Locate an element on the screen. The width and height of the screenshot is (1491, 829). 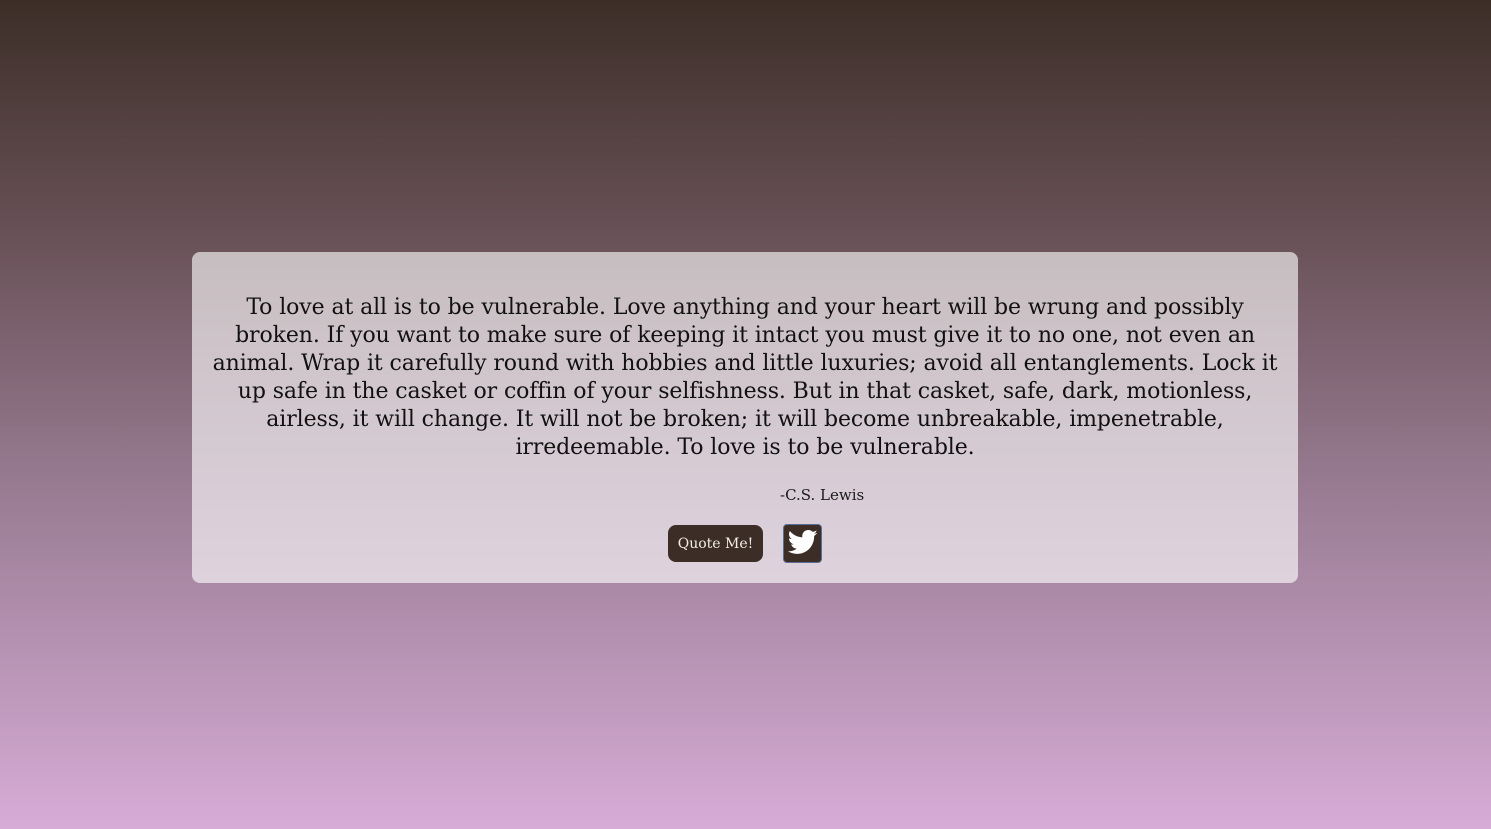
quote-author: -C.S. Lewis is located at coordinates (822, 495).